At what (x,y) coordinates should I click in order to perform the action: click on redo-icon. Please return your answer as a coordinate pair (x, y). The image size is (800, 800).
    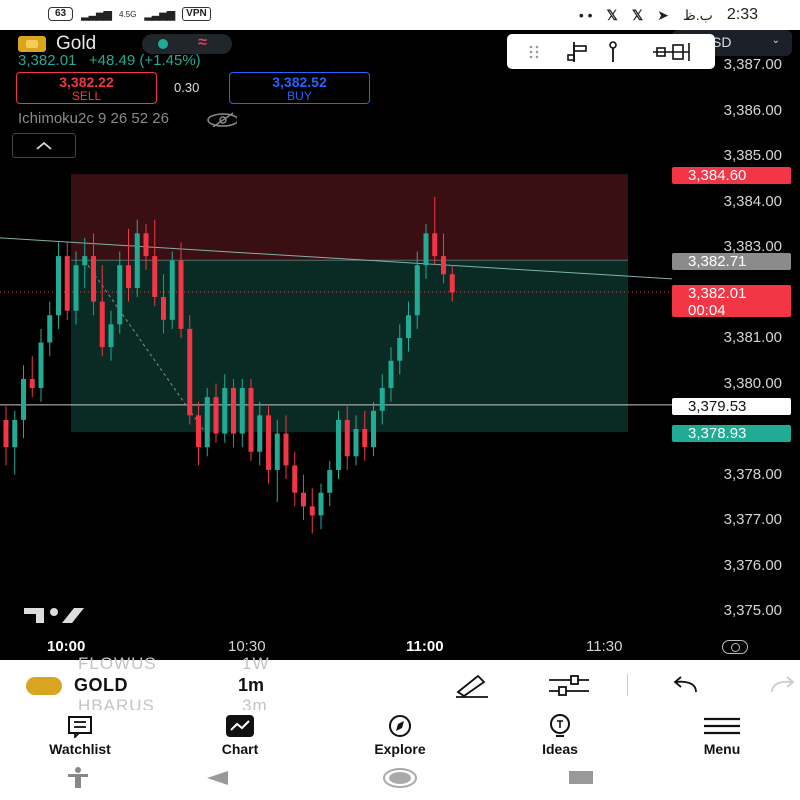
    Looking at the image, I should click on (785, 685).